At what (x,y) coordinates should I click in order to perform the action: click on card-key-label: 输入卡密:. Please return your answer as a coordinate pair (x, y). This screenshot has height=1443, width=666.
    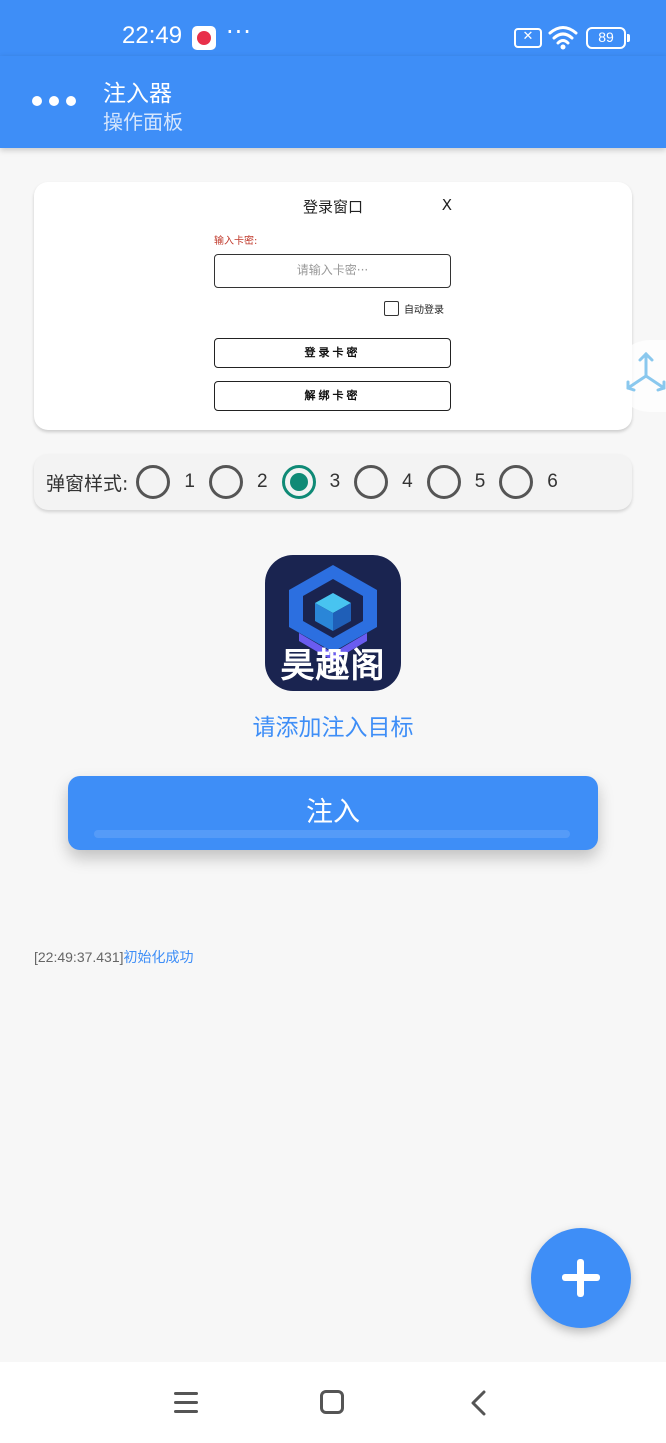
    Looking at the image, I should click on (236, 241).